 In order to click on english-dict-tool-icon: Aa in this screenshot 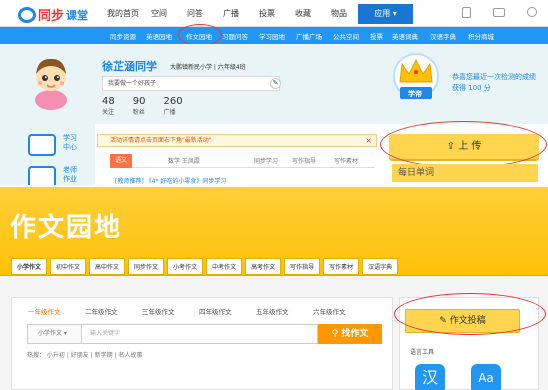, I will do `click(486, 377)`.